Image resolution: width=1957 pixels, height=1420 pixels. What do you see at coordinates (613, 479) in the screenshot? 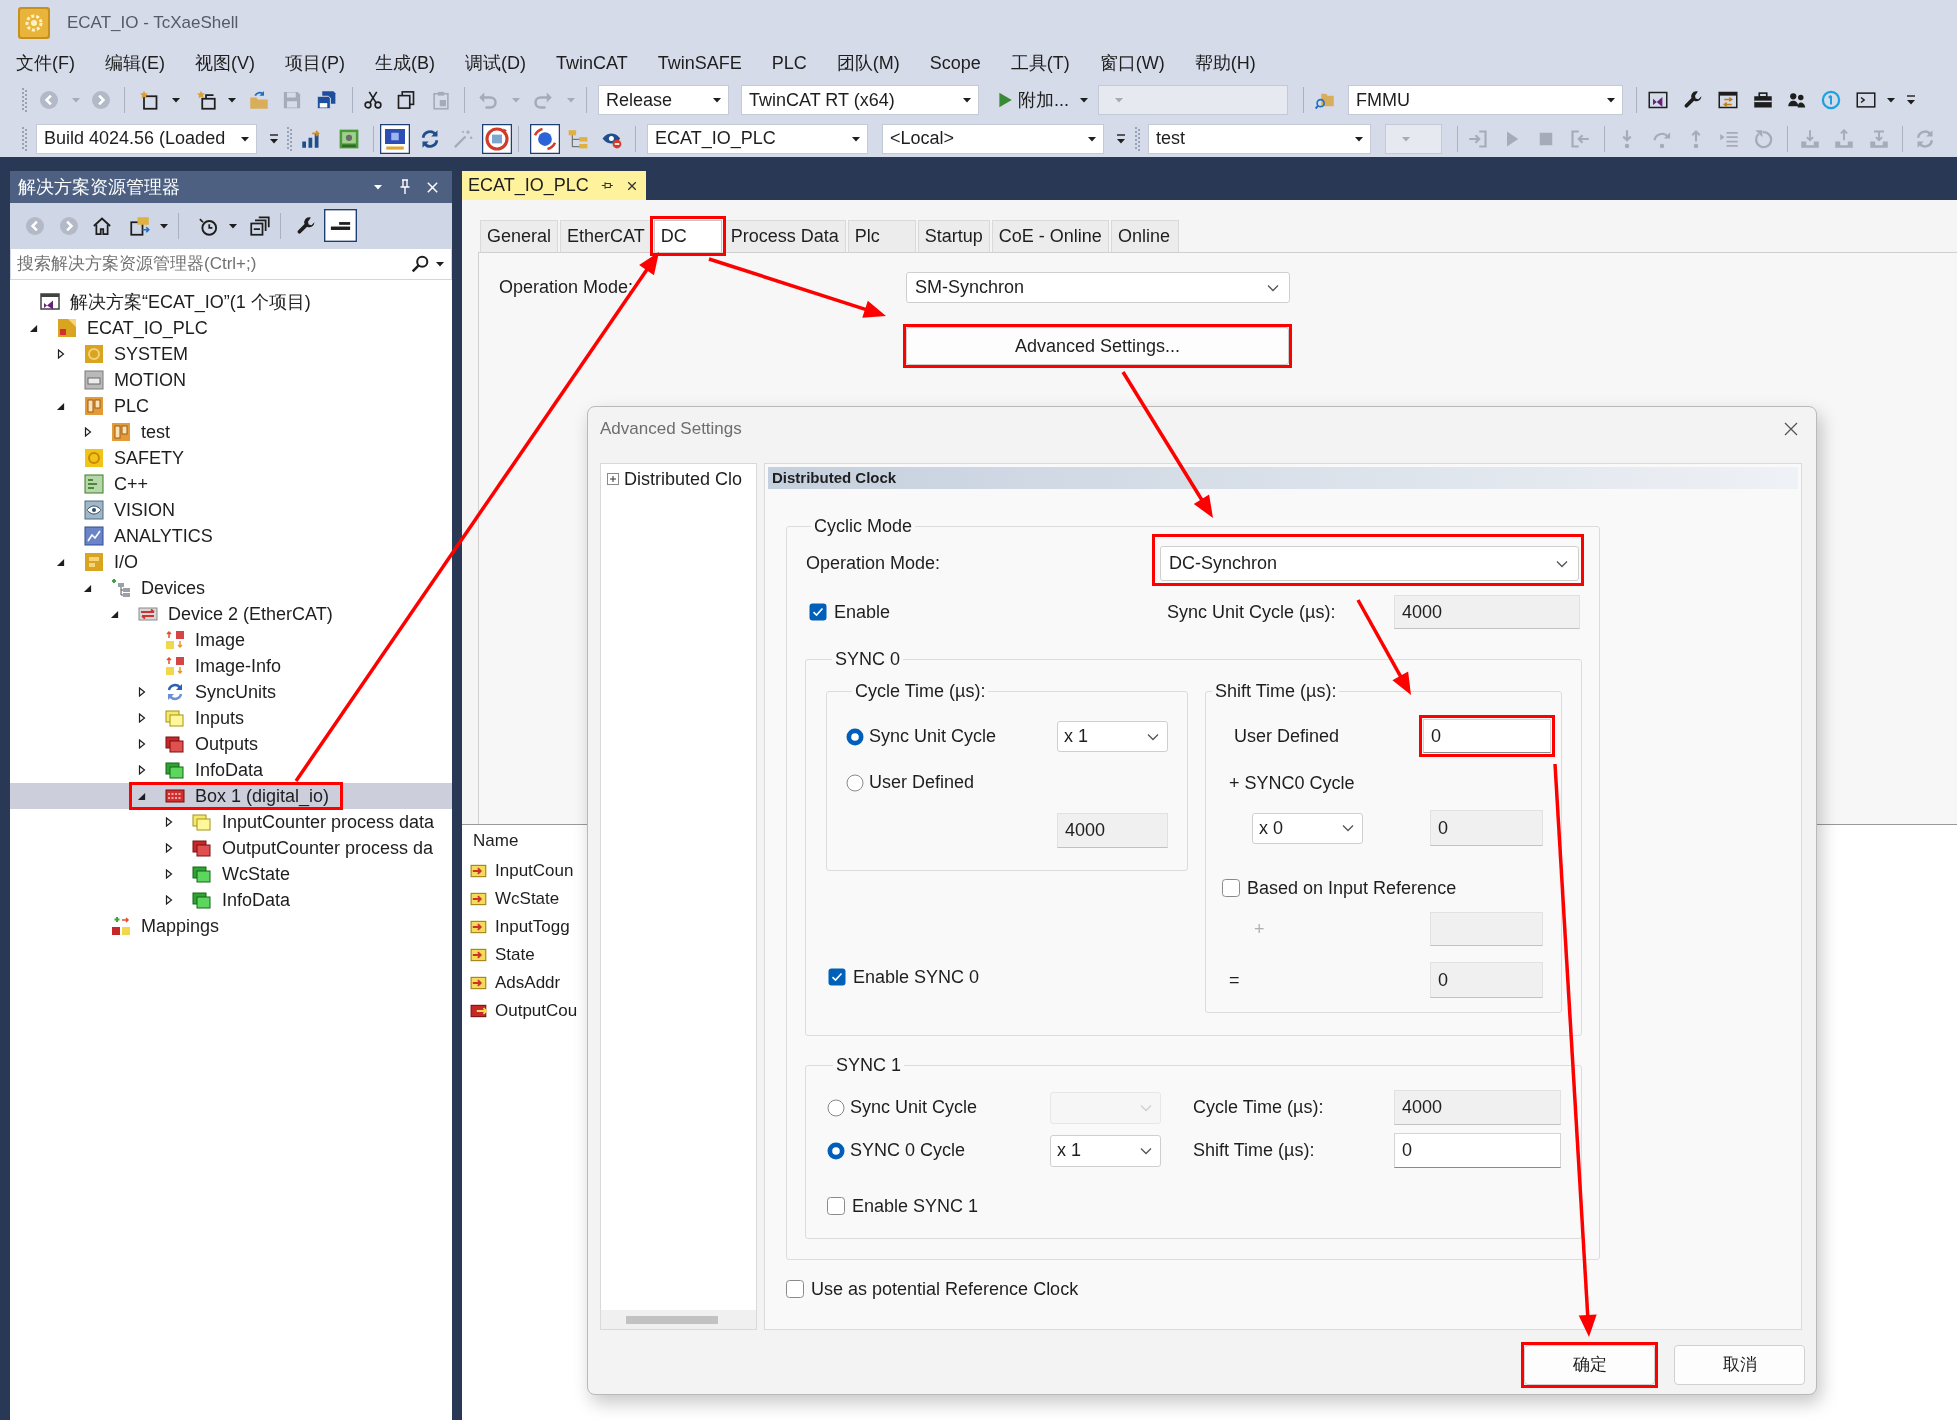
I see `expand-box-icon` at bounding box center [613, 479].